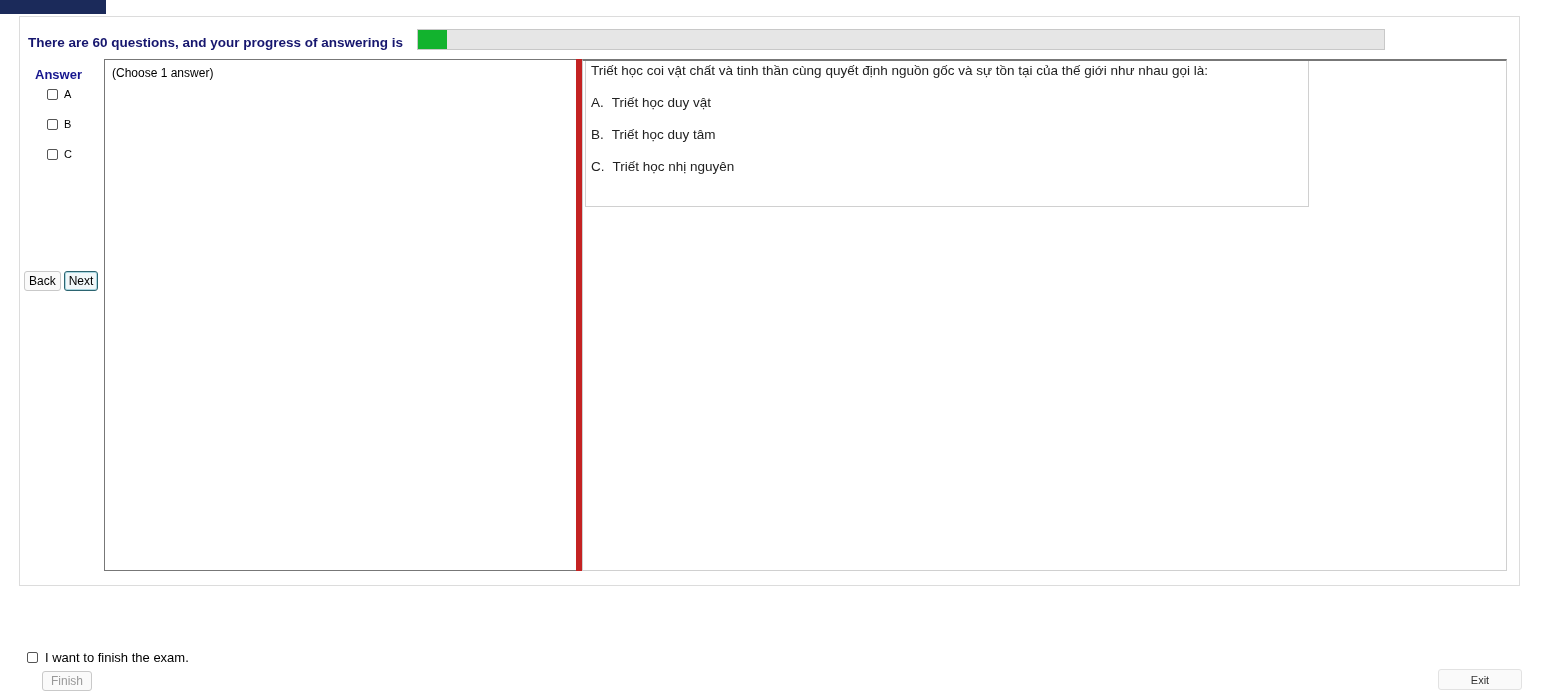 The height and width of the screenshot is (700, 1542). Describe the element at coordinates (58, 74) in the screenshot. I see `answer-heading: Answer` at that location.